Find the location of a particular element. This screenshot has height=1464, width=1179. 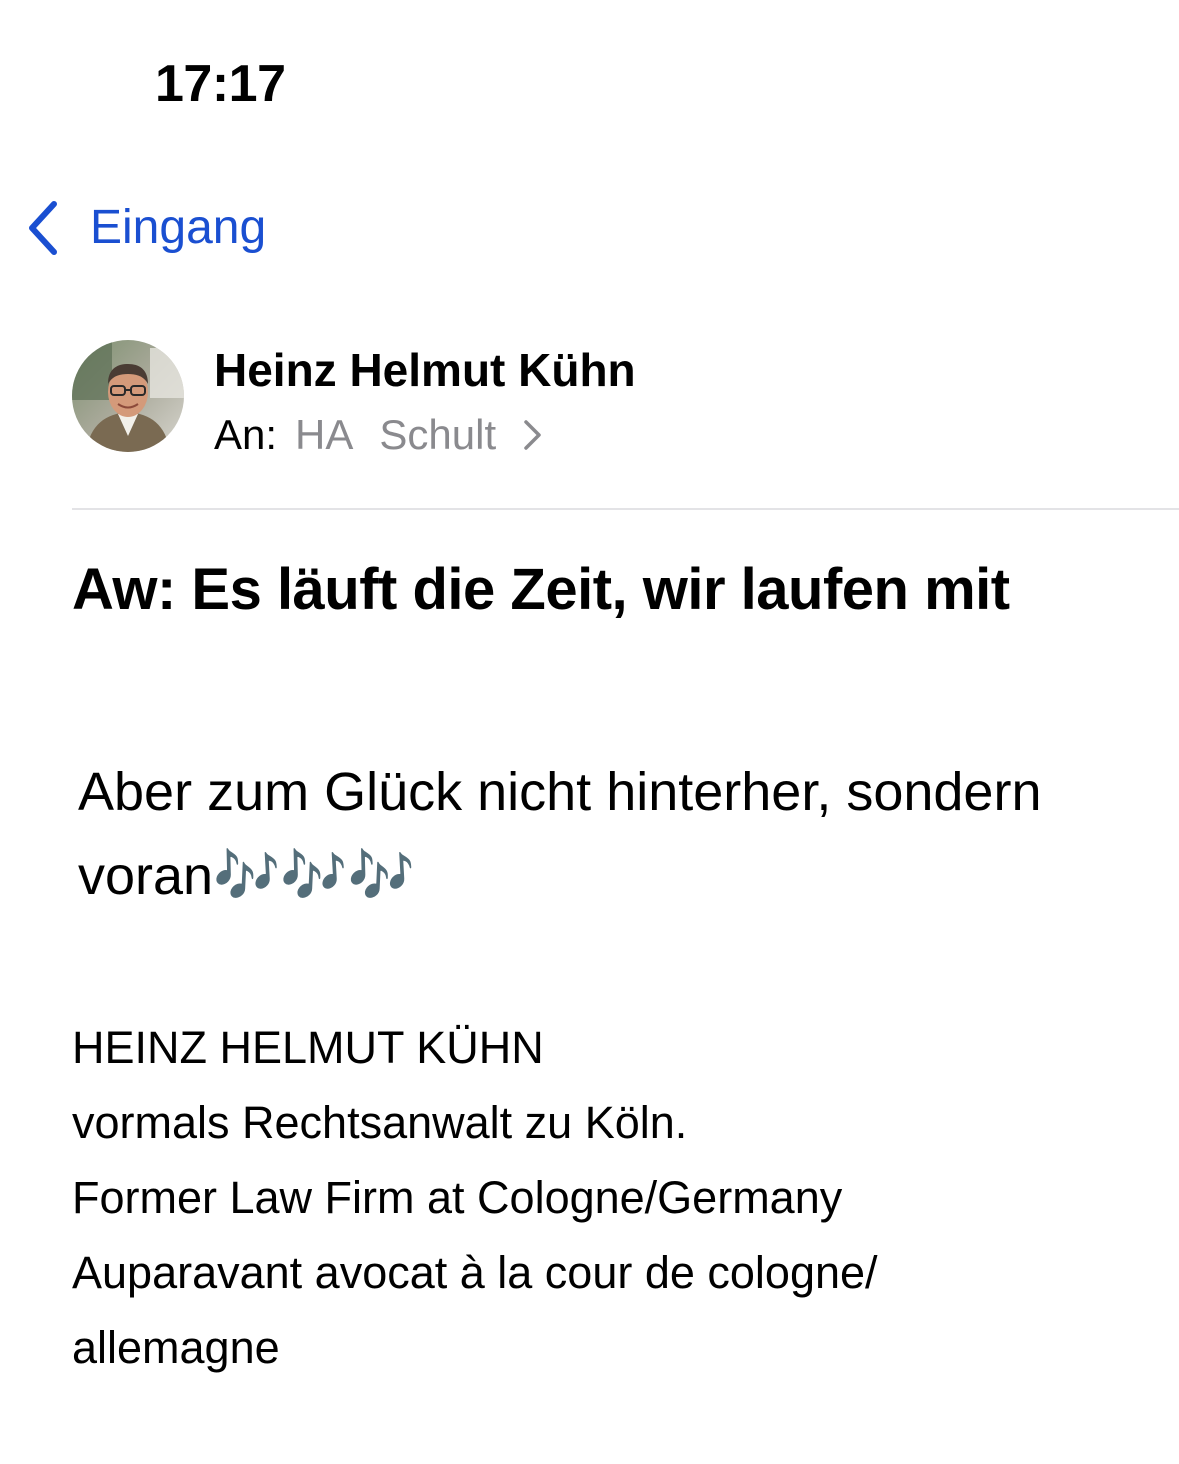

sender-avatar is located at coordinates (128, 396).